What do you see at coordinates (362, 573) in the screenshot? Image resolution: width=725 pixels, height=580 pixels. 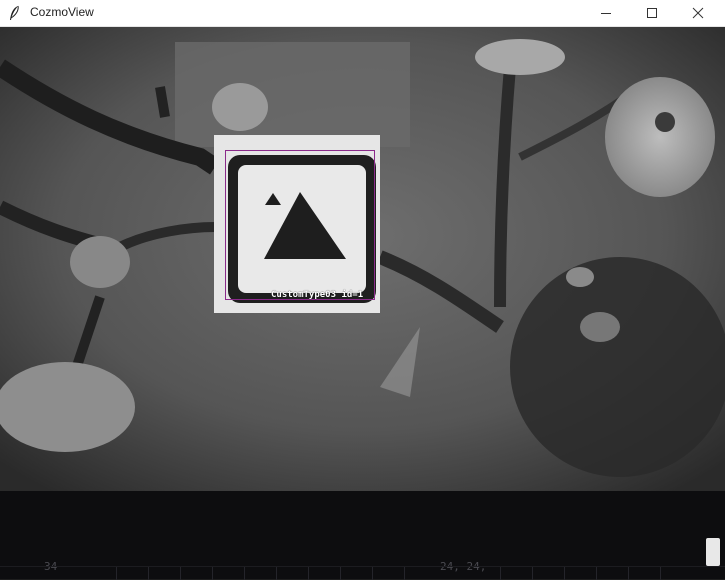 I see `tick-strip` at bounding box center [362, 573].